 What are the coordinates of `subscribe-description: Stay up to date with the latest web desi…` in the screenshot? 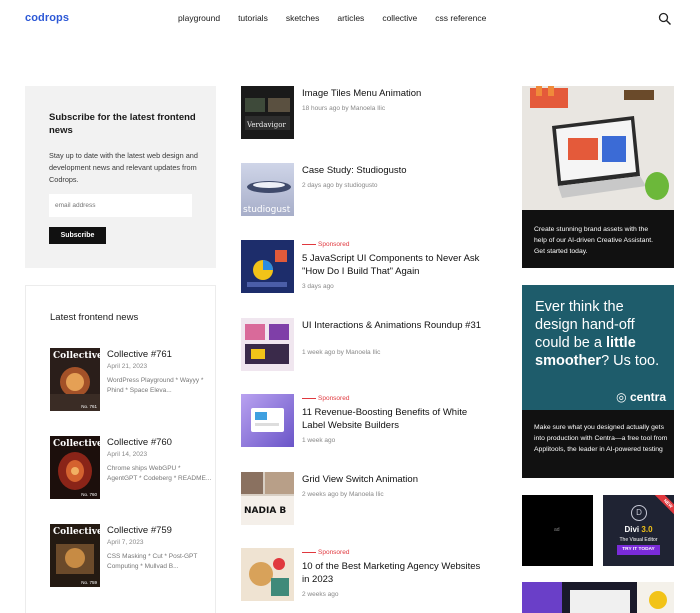 It's located at (123, 167).